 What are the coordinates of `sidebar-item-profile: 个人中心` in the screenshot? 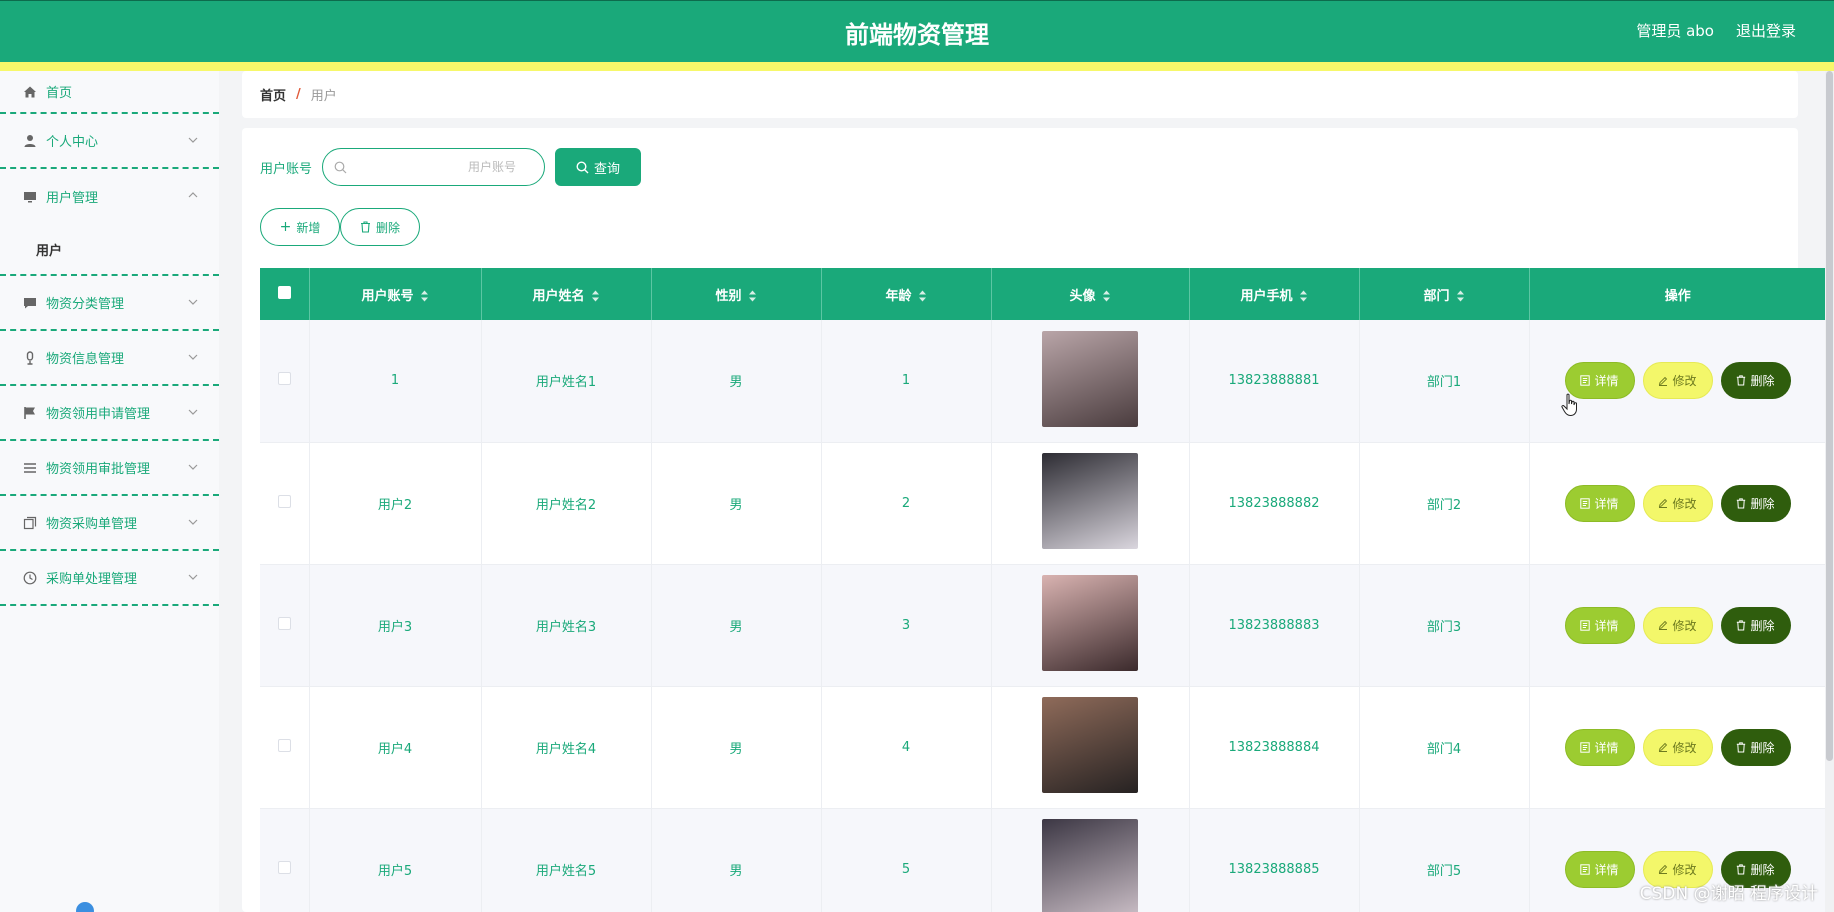 It's located at (109, 141).